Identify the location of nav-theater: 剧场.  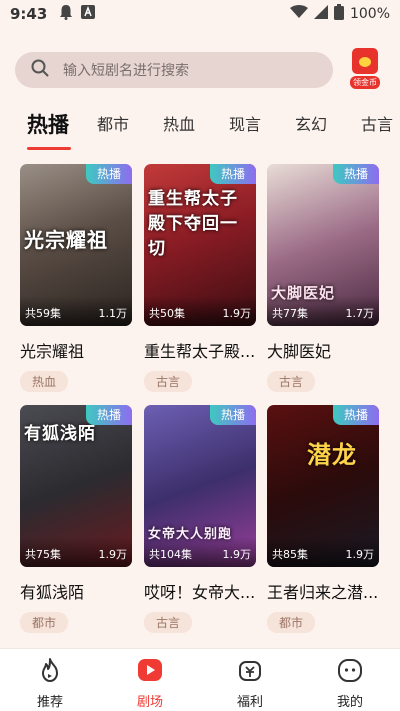
(150, 680).